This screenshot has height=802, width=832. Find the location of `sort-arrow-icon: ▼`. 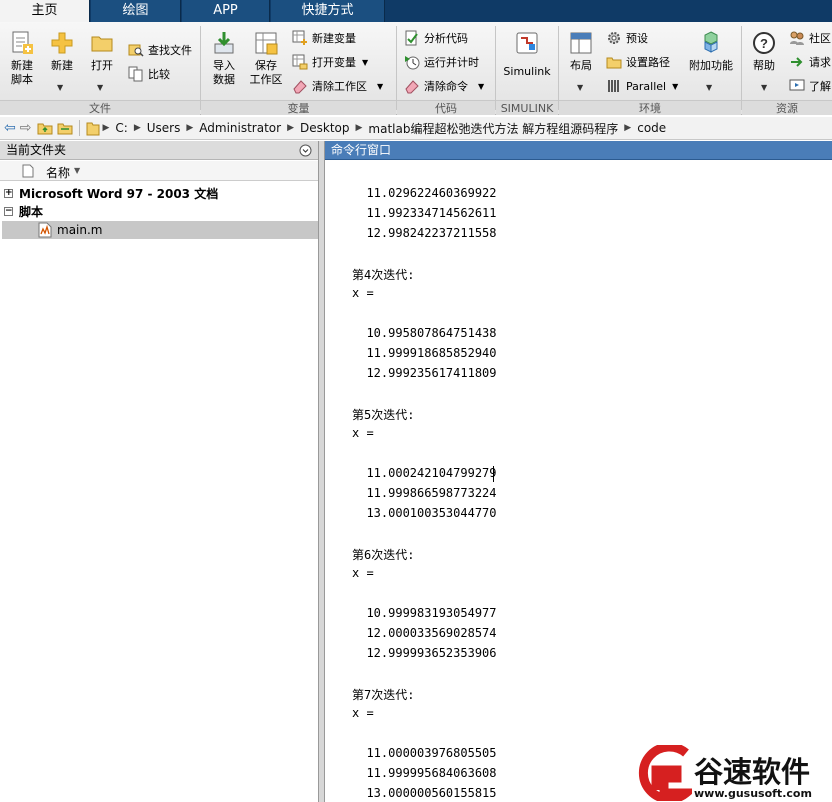

sort-arrow-icon: ▼ is located at coordinates (77, 170).